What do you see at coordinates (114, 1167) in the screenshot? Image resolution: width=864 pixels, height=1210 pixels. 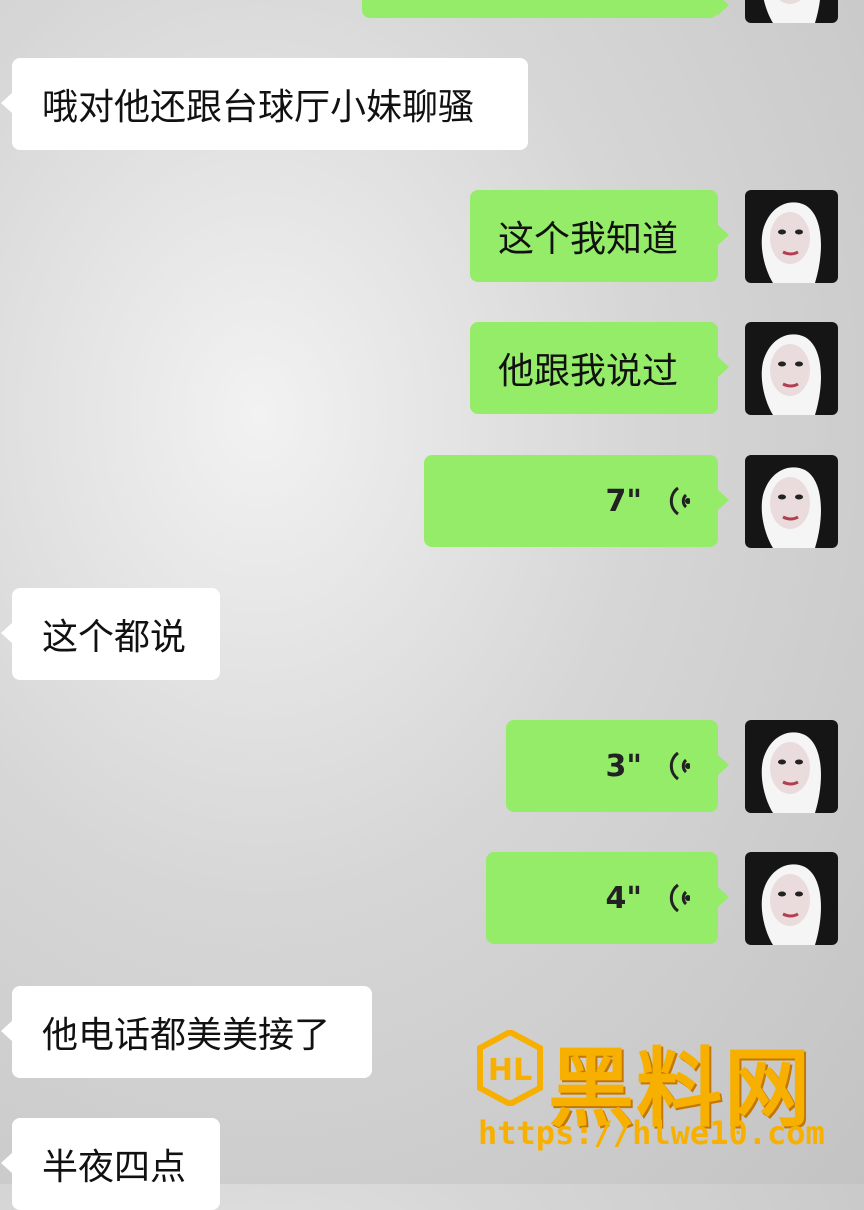 I see `message-text: 半夜四点` at bounding box center [114, 1167].